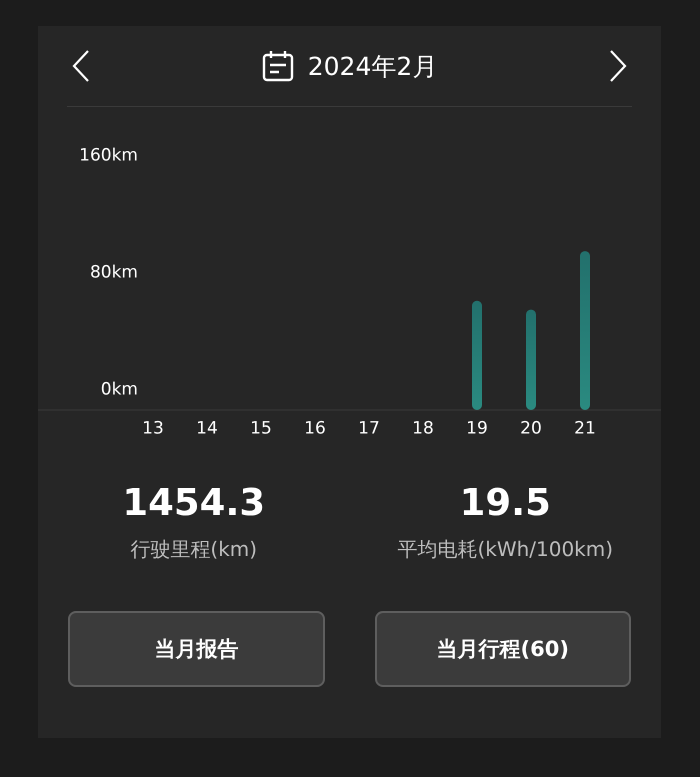  I want to click on axis-label: 13, so click(153, 428).